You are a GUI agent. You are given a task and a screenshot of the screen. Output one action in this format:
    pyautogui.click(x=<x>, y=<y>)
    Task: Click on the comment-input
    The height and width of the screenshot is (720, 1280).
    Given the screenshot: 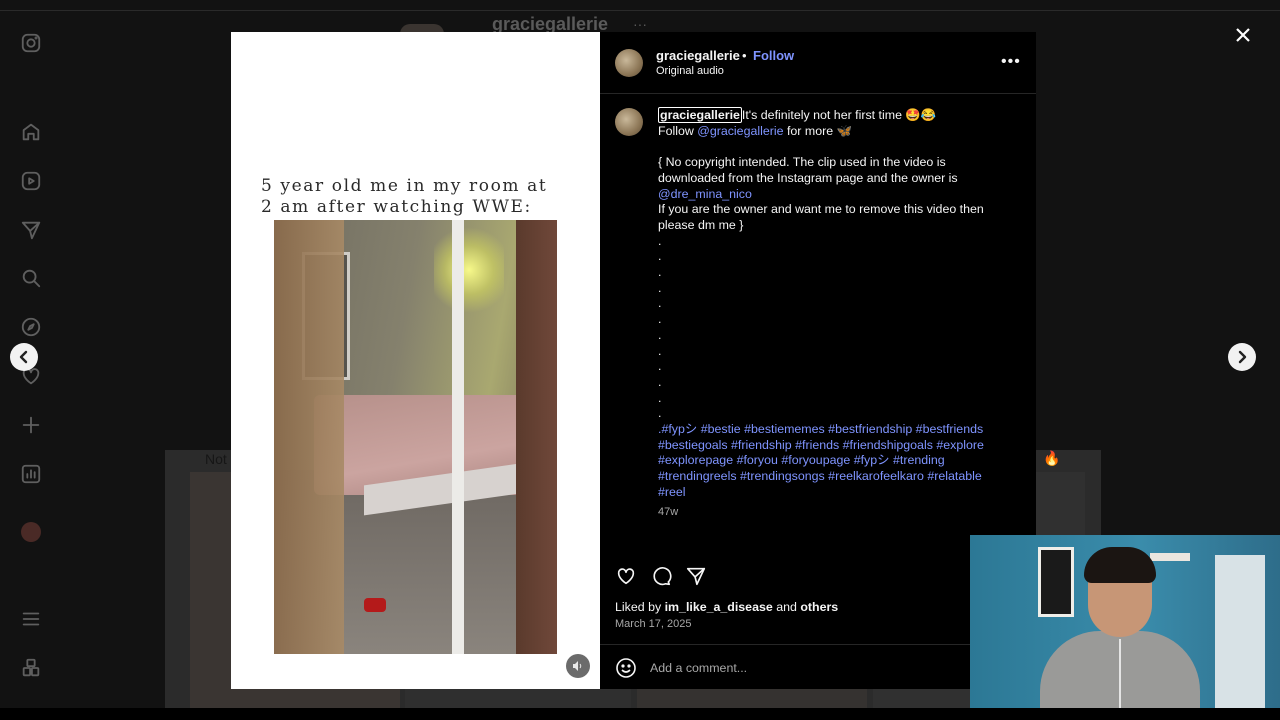 What is the action you would take?
    pyautogui.click(x=800, y=668)
    